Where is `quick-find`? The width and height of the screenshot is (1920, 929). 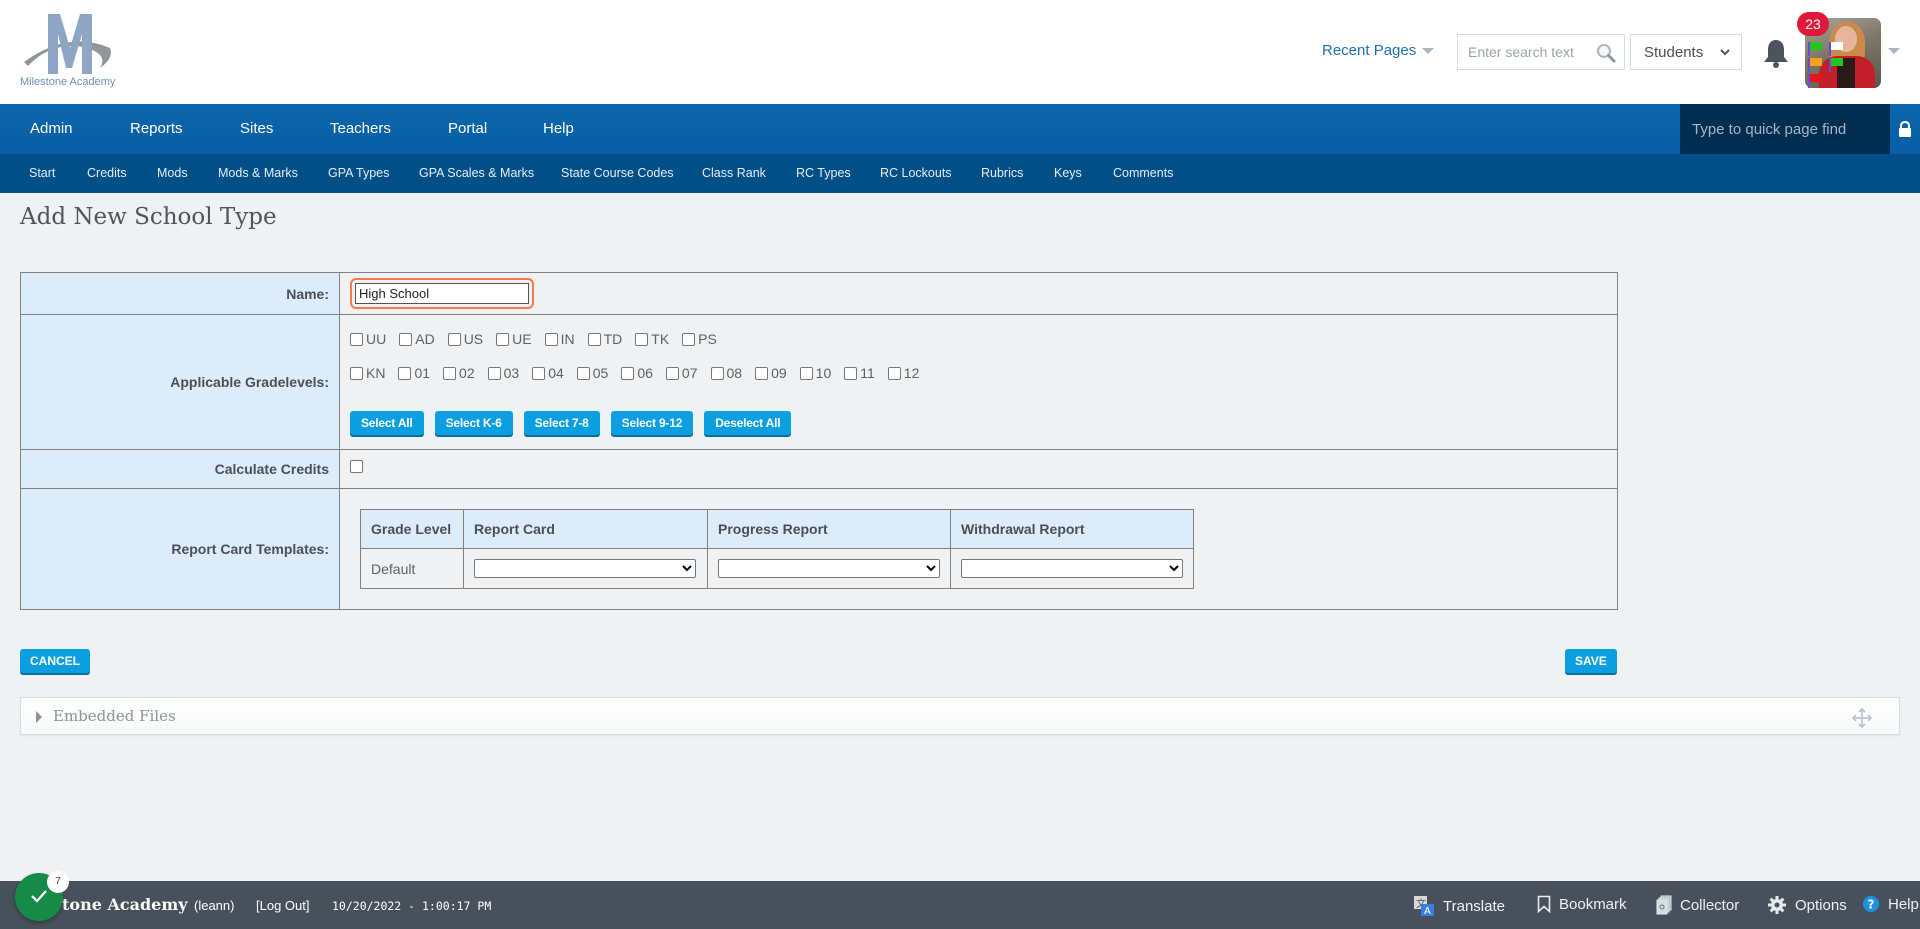
quick-find is located at coordinates (1785, 129).